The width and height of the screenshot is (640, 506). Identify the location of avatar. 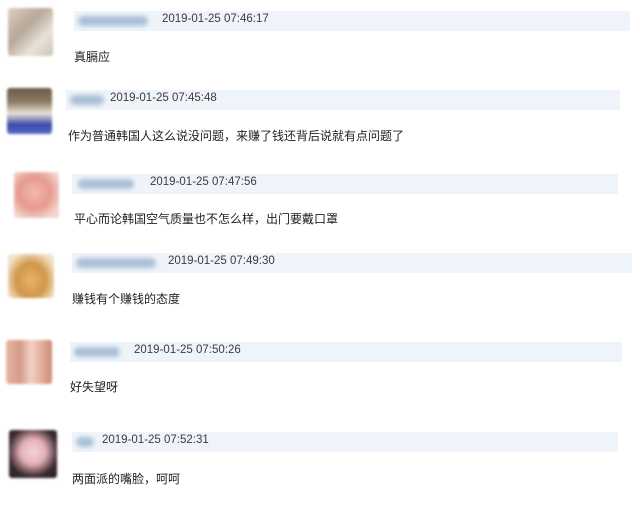
(33, 454).